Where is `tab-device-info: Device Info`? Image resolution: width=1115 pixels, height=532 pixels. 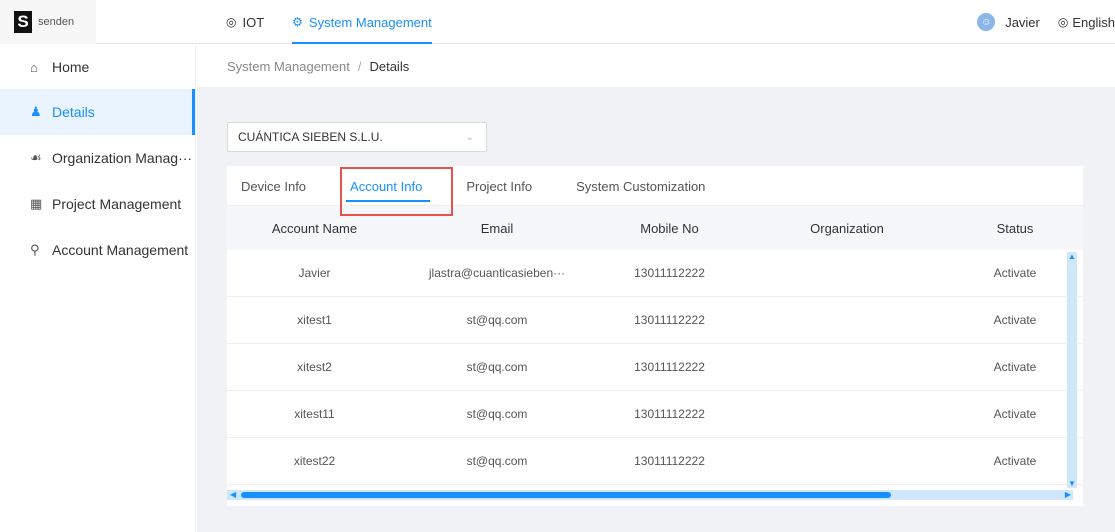
tab-device-info: Device Info is located at coordinates (280, 186).